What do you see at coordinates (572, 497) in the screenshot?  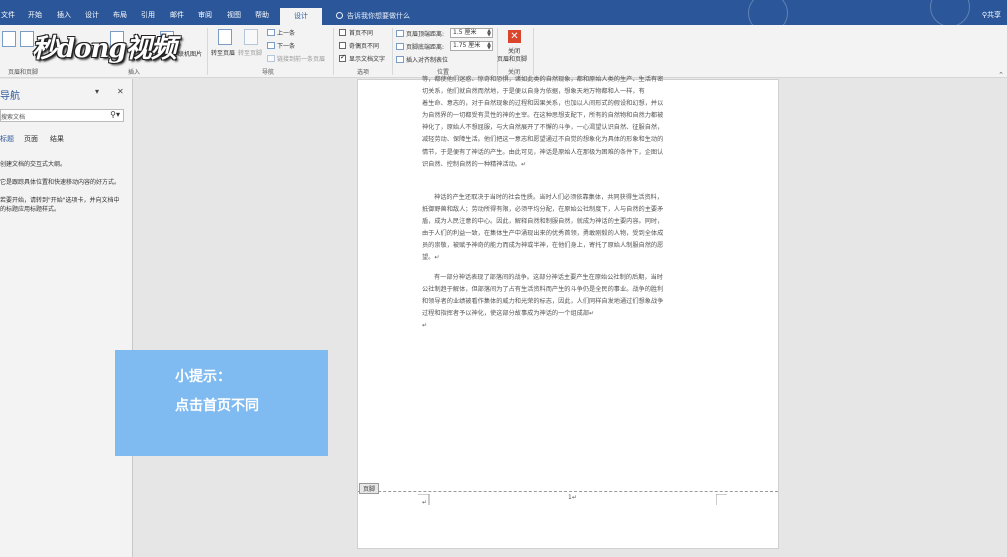 I see `footer-page-number: 1↵` at bounding box center [572, 497].